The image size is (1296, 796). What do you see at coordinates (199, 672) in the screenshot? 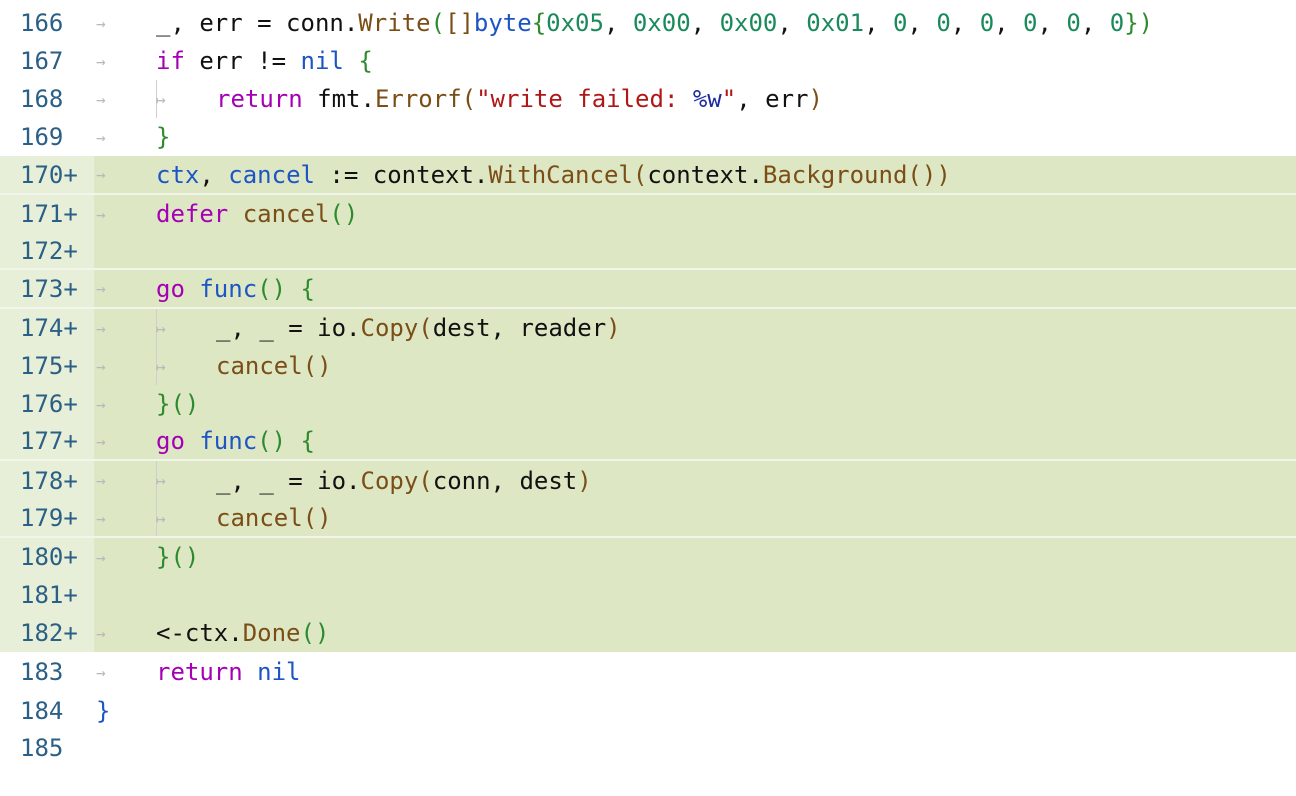
I see `code-token: return` at bounding box center [199, 672].